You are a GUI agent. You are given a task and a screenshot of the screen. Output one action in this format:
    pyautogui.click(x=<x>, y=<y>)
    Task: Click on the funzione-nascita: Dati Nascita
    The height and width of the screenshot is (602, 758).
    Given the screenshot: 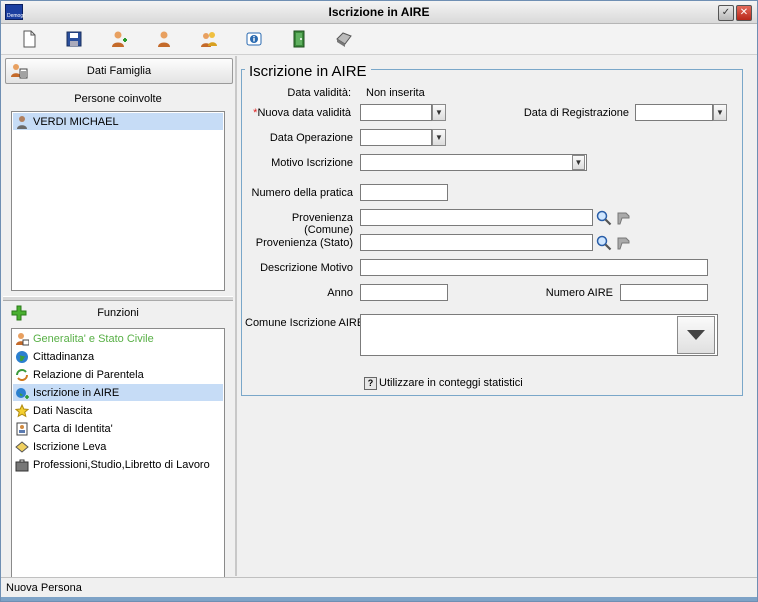 What is the action you would take?
    pyautogui.click(x=118, y=410)
    